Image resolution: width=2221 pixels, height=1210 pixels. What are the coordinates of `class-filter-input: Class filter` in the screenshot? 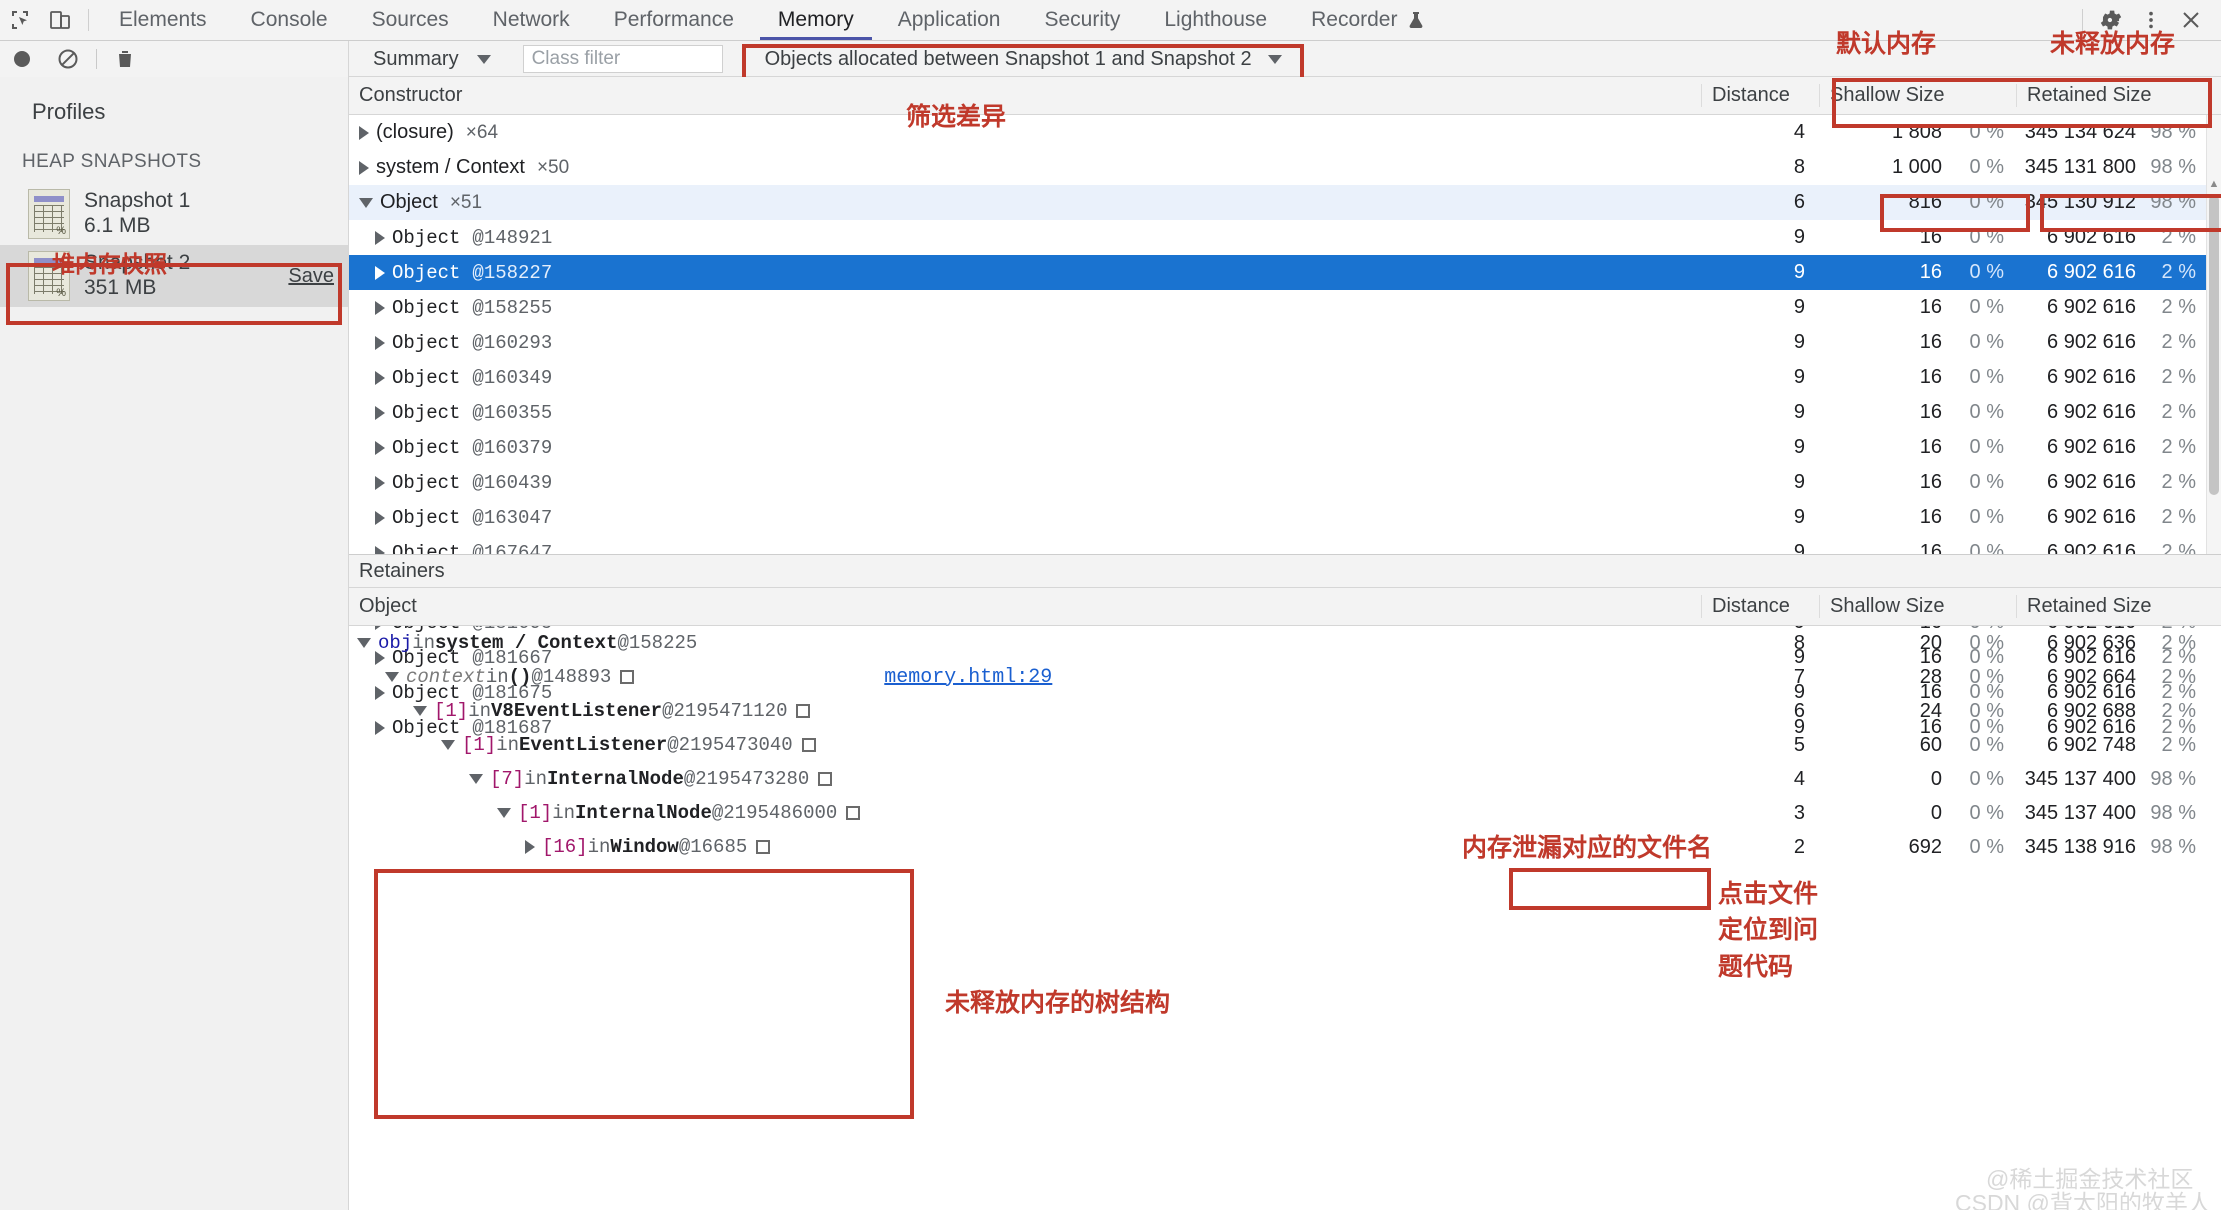 It's located at (622, 59).